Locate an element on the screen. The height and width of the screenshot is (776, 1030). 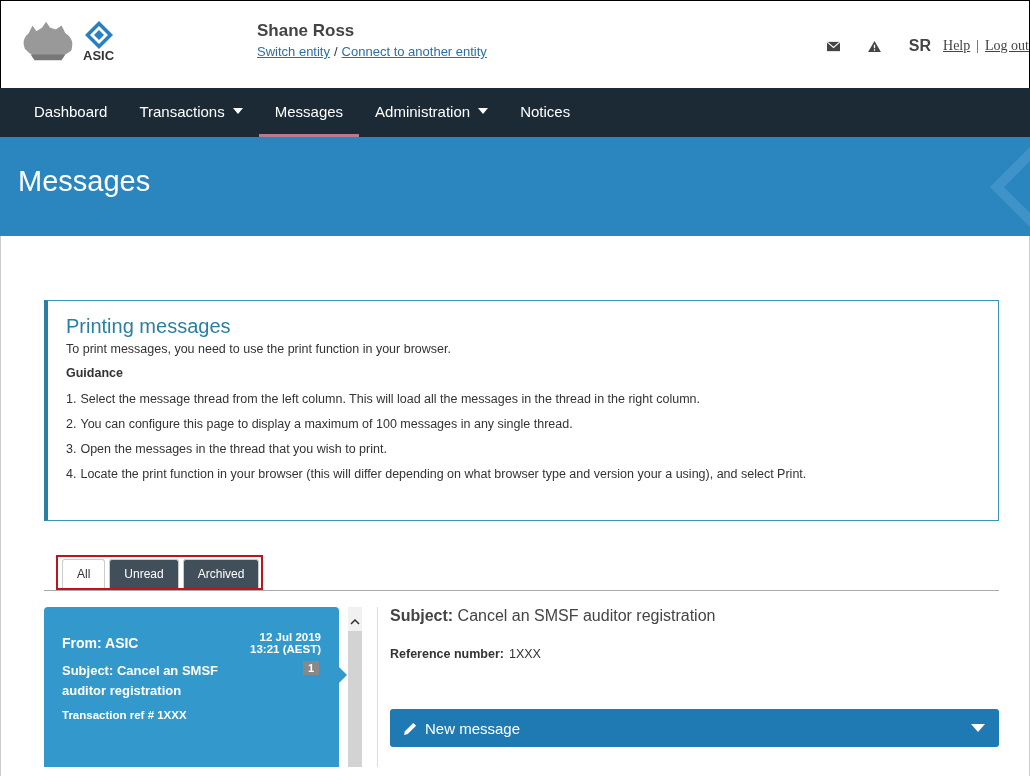
thread-date: 12 Jul 2019 is located at coordinates (290, 637).